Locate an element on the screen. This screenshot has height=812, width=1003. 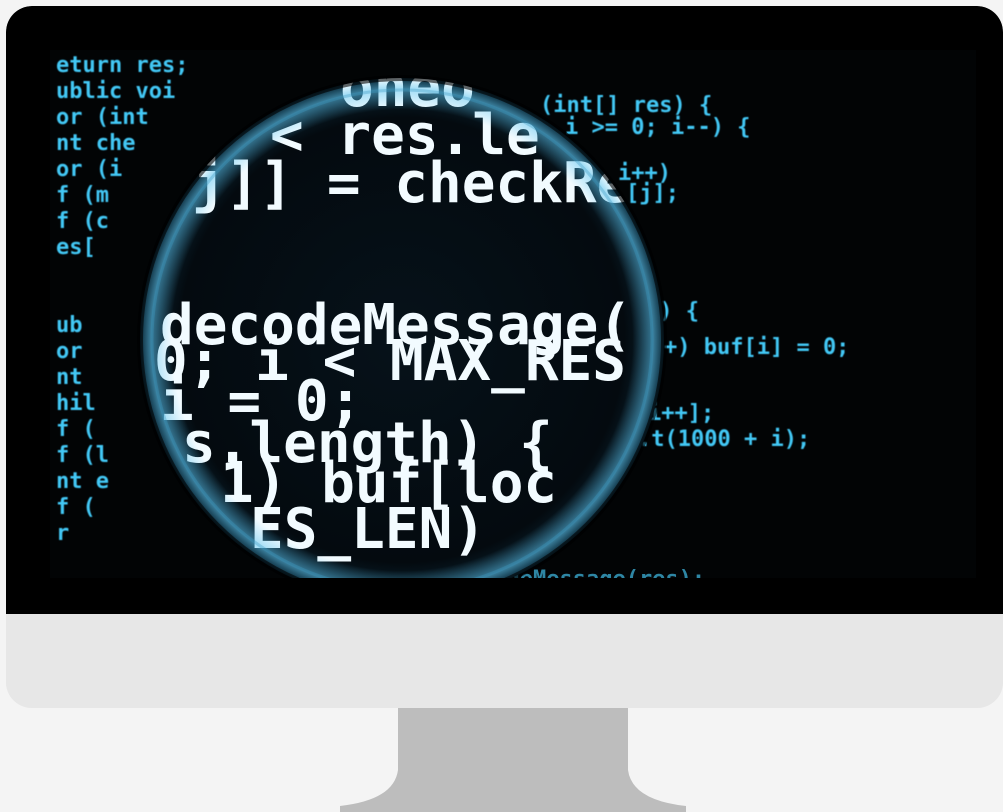
left-code-line: r is located at coordinates (62, 533).